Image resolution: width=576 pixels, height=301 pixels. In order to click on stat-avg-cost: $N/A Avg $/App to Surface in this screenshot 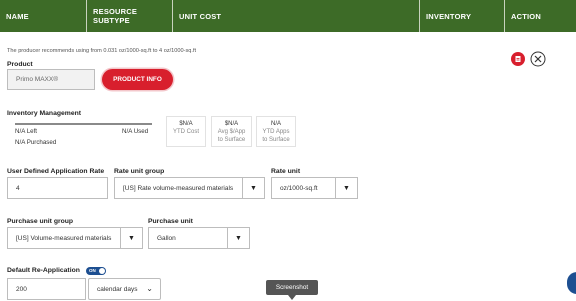, I will do `click(231, 131)`.